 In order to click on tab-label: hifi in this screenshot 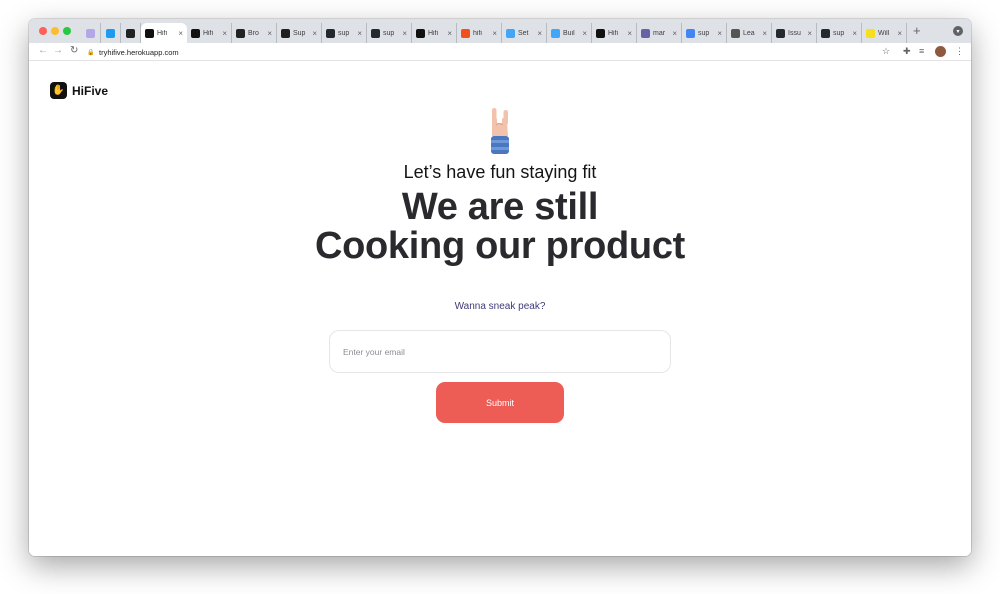, I will do `click(477, 33)`.